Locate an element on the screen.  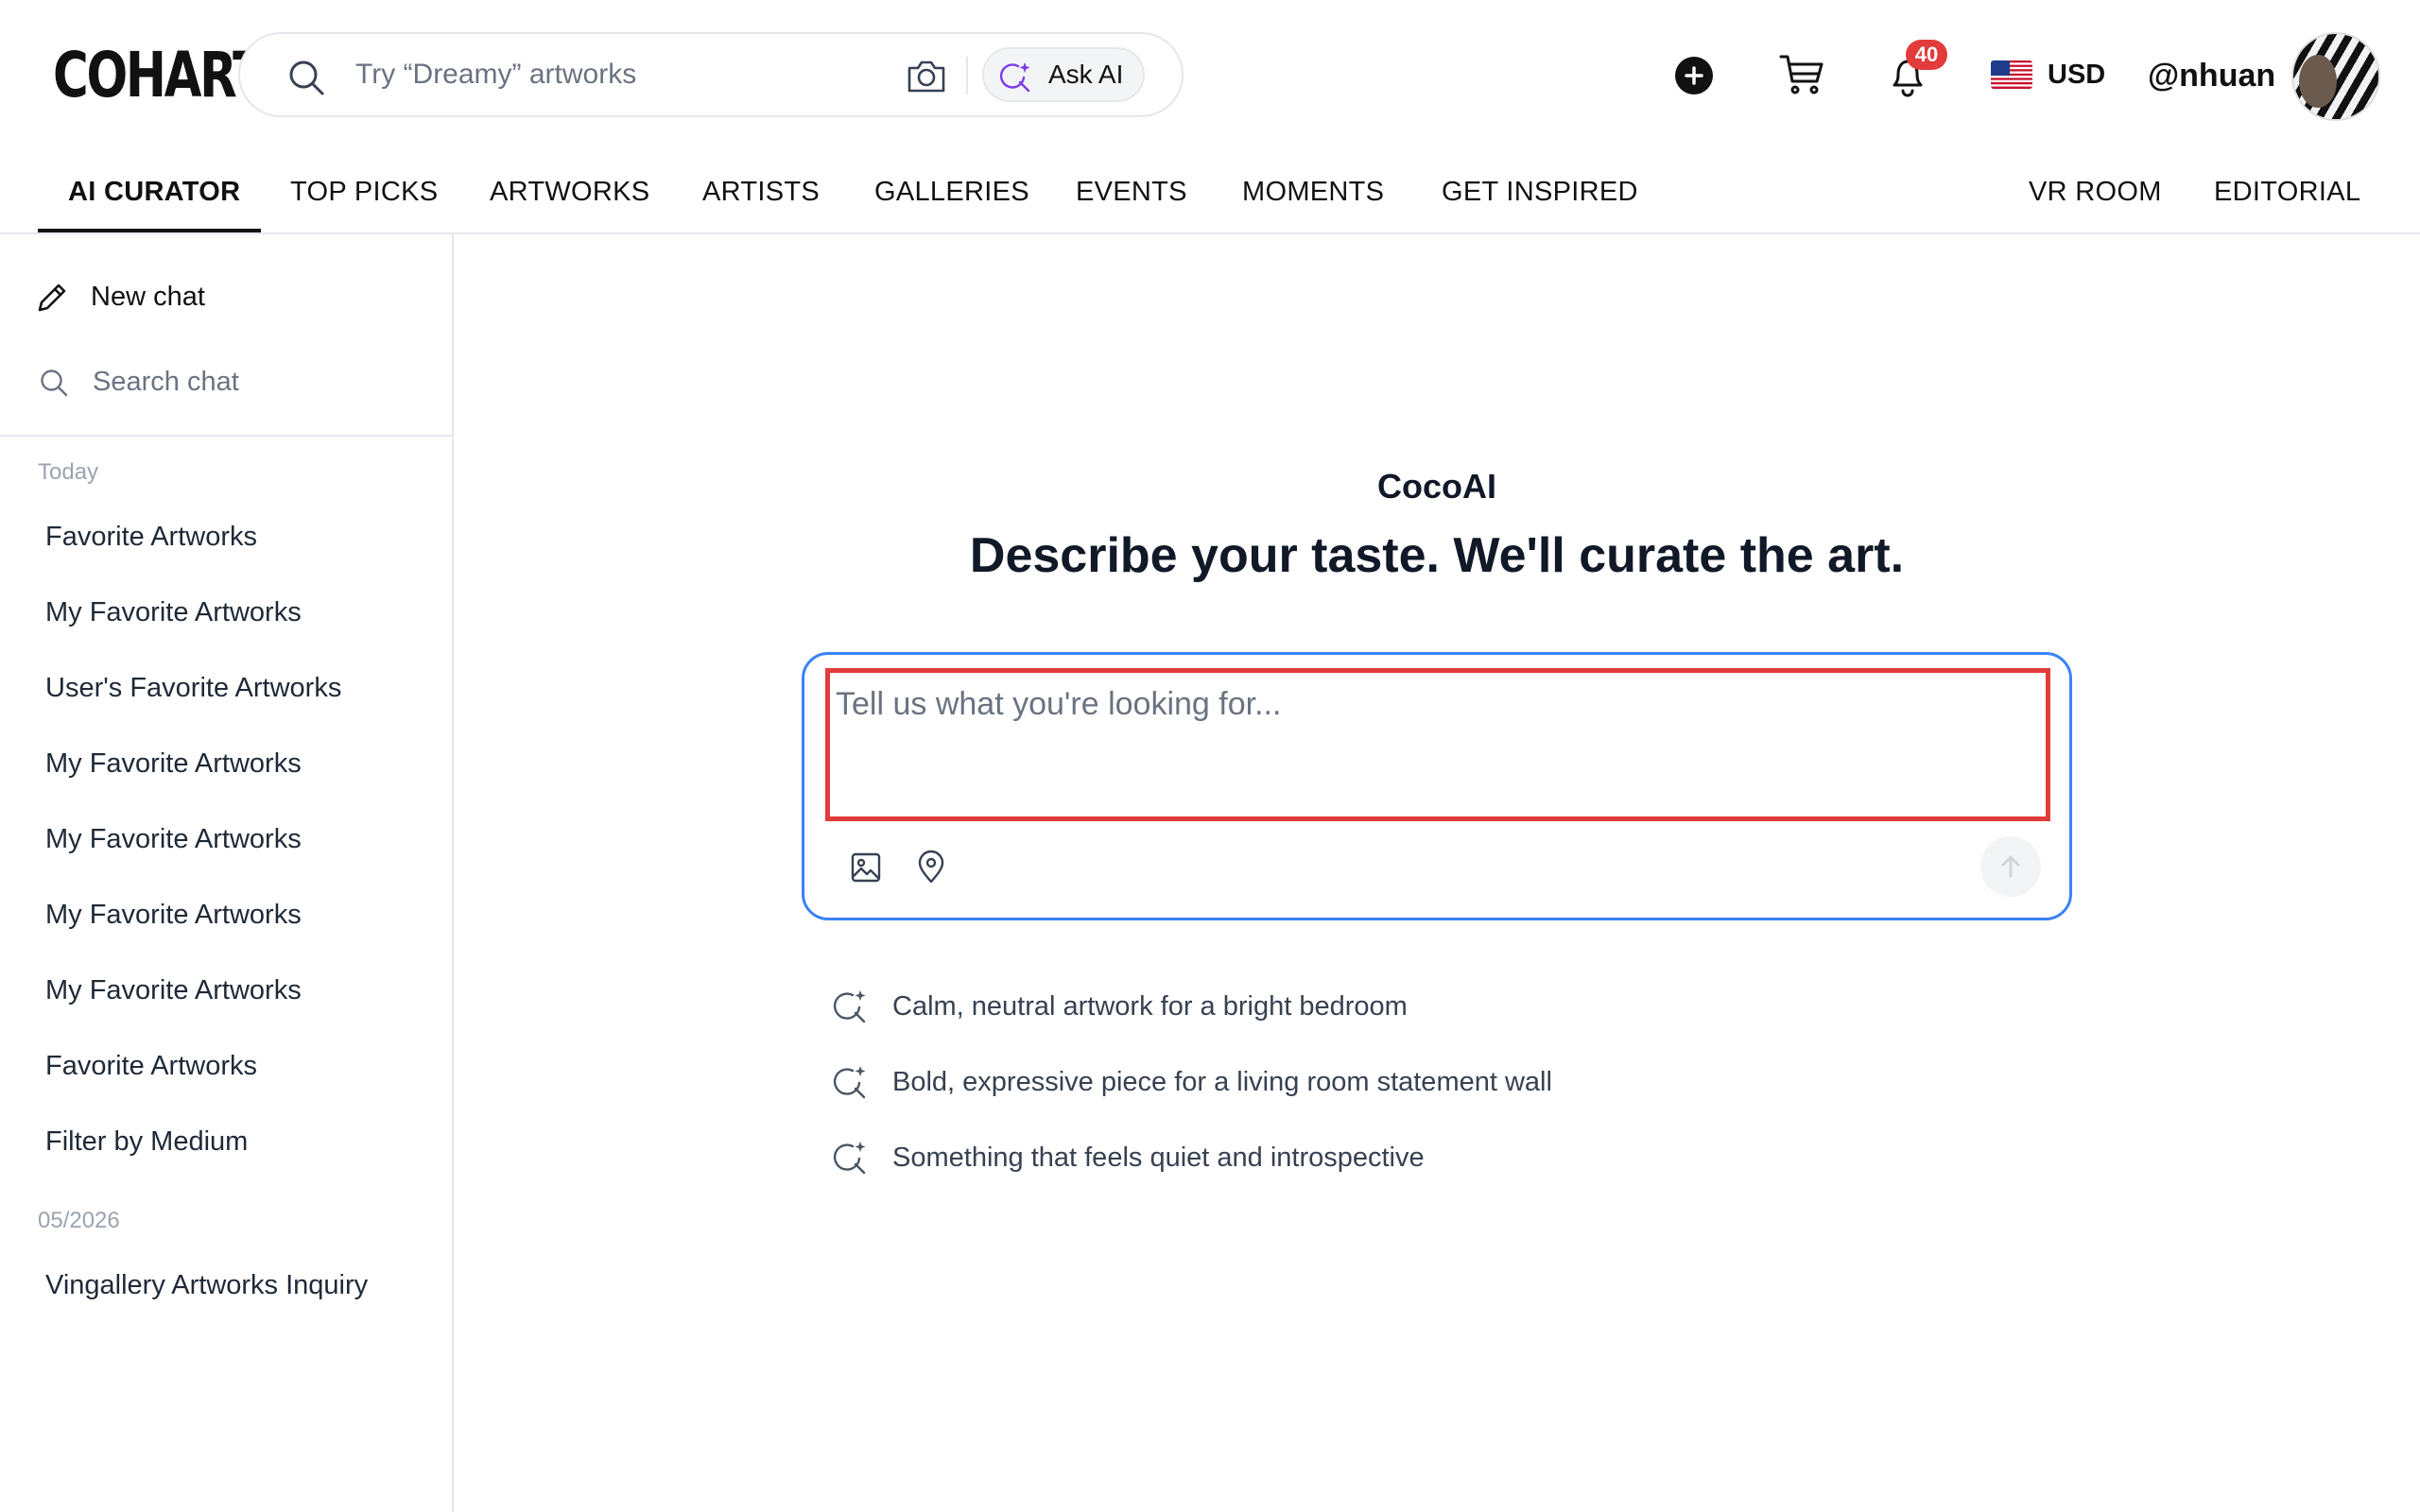
camera-icon is located at coordinates (927, 75).